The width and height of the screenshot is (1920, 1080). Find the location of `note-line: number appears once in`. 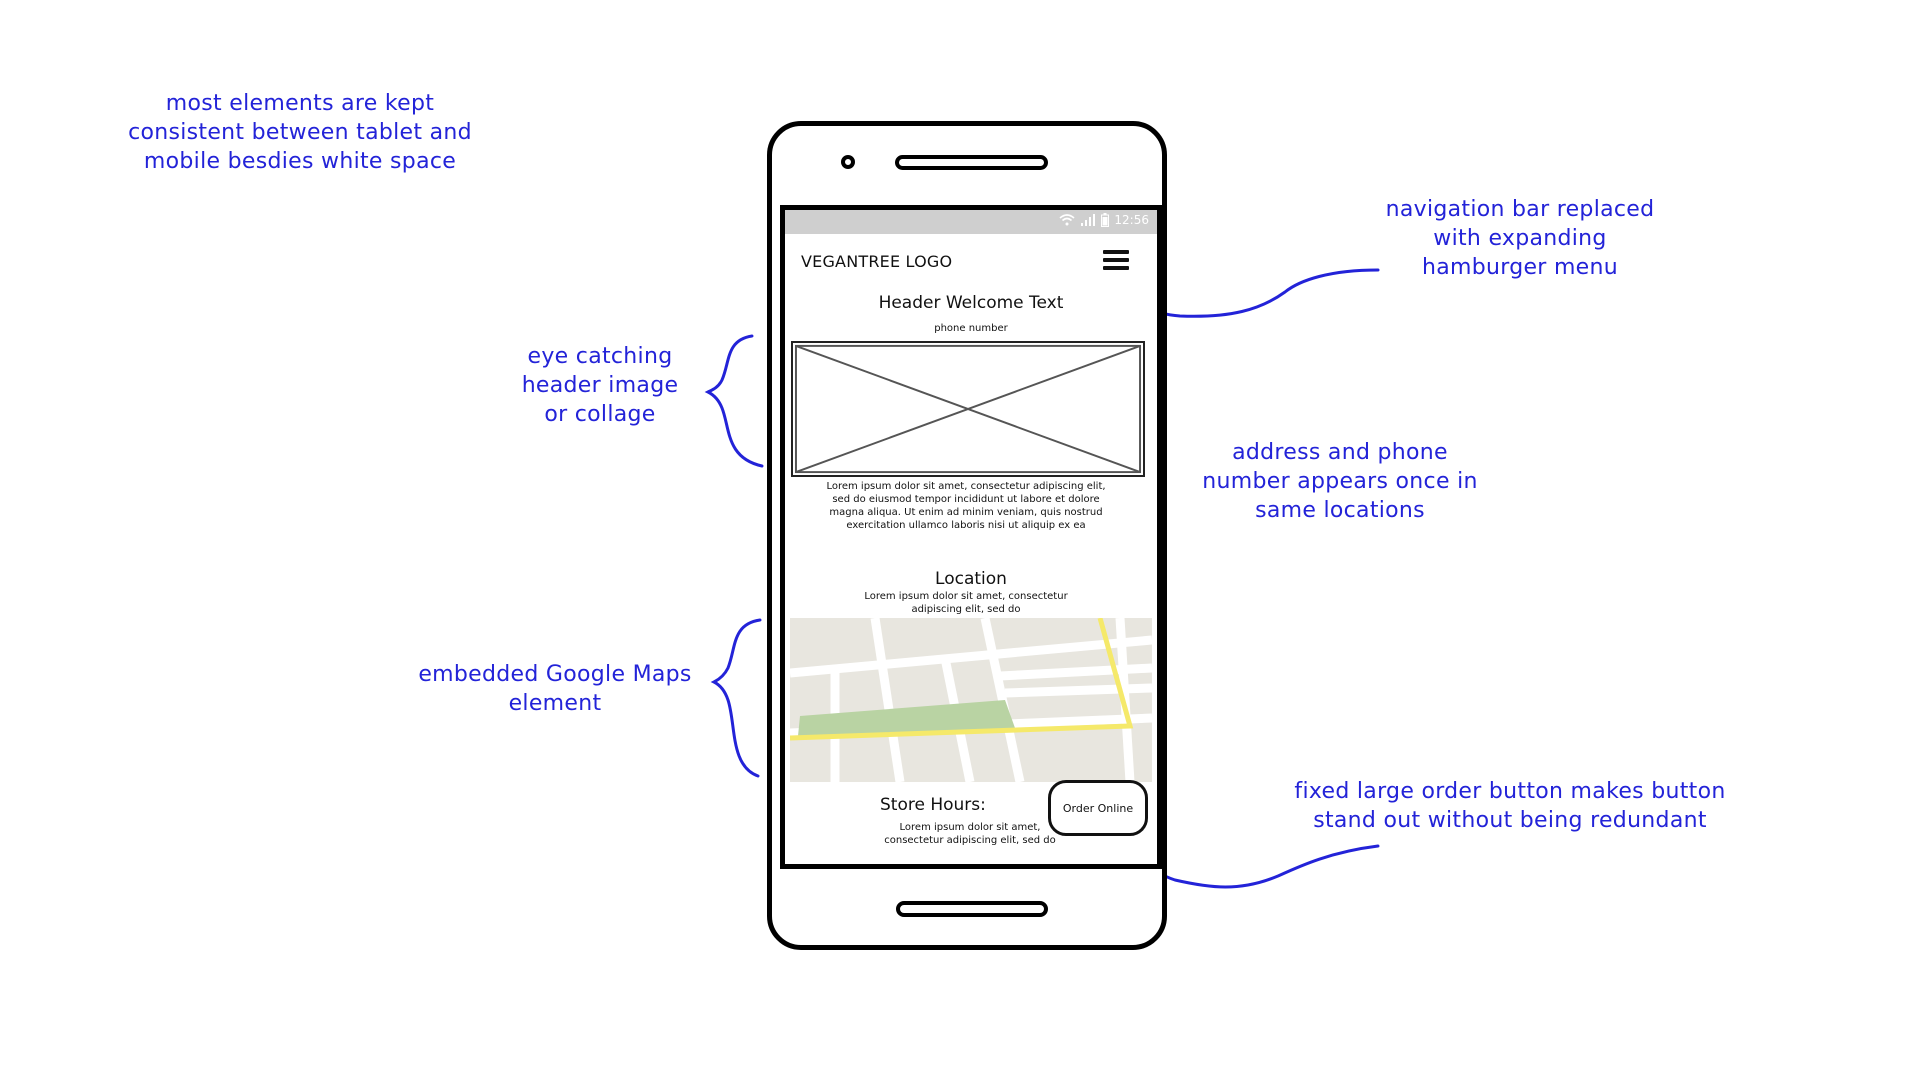

note-line: number appears once in is located at coordinates (1340, 481).